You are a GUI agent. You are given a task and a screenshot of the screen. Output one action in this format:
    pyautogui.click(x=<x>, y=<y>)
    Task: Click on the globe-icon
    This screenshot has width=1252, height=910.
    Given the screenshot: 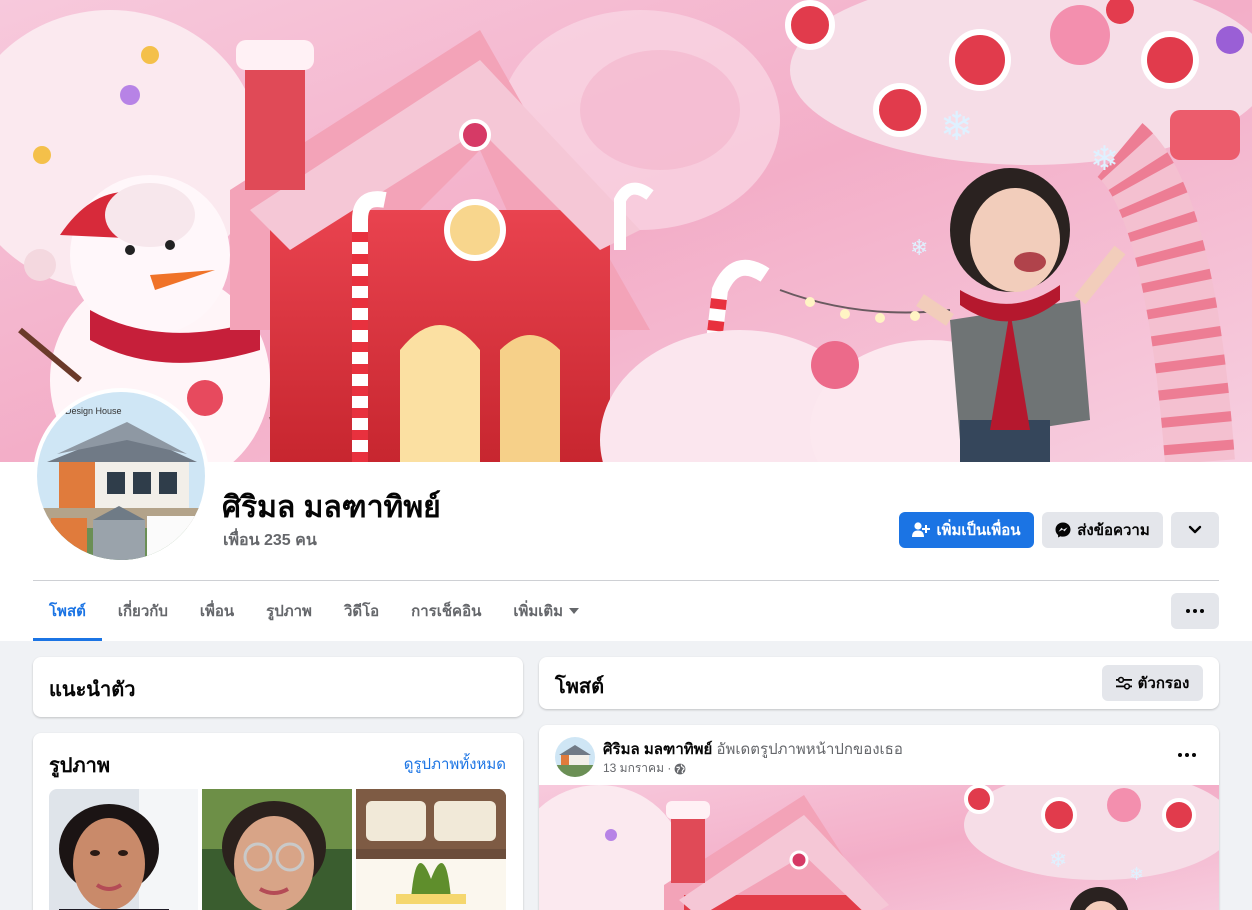 What is the action you would take?
    pyautogui.click(x=680, y=768)
    